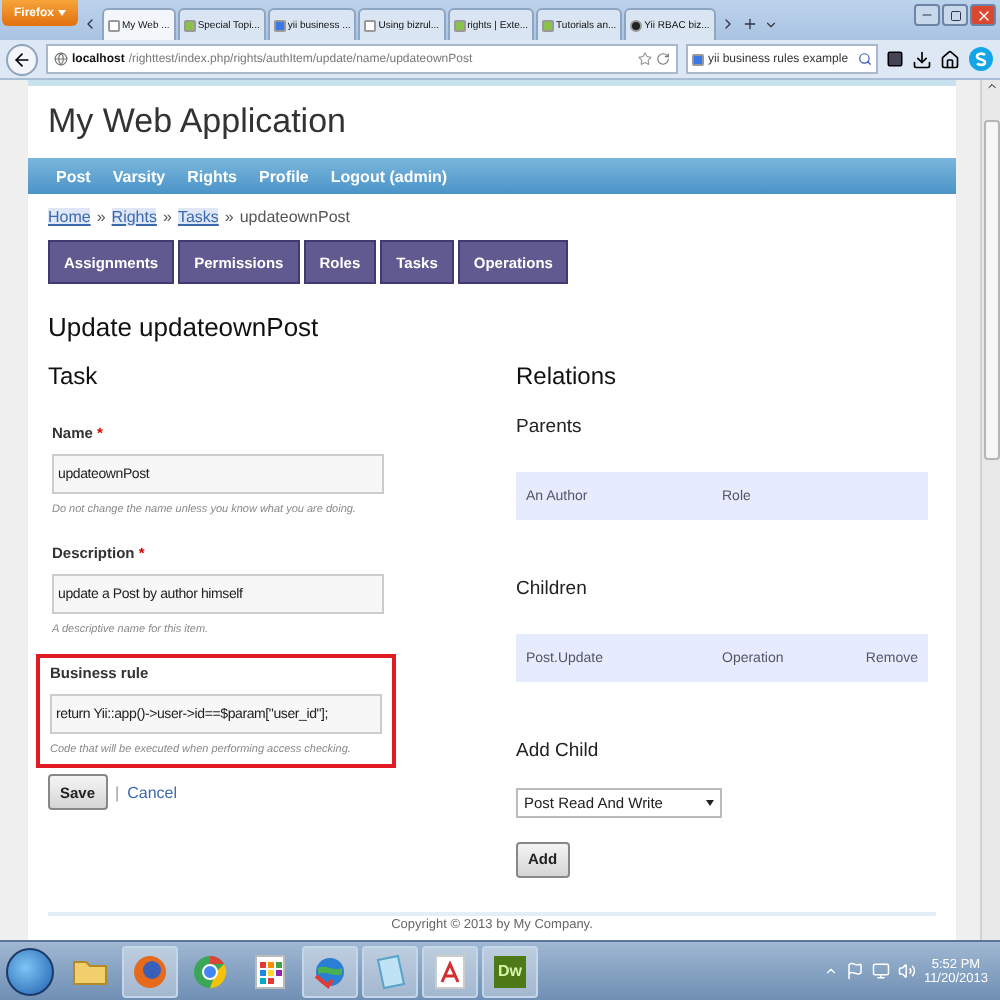 This screenshot has height=1000, width=1000. Describe the element at coordinates (270, 971) in the screenshot. I see `grid-icon` at that location.